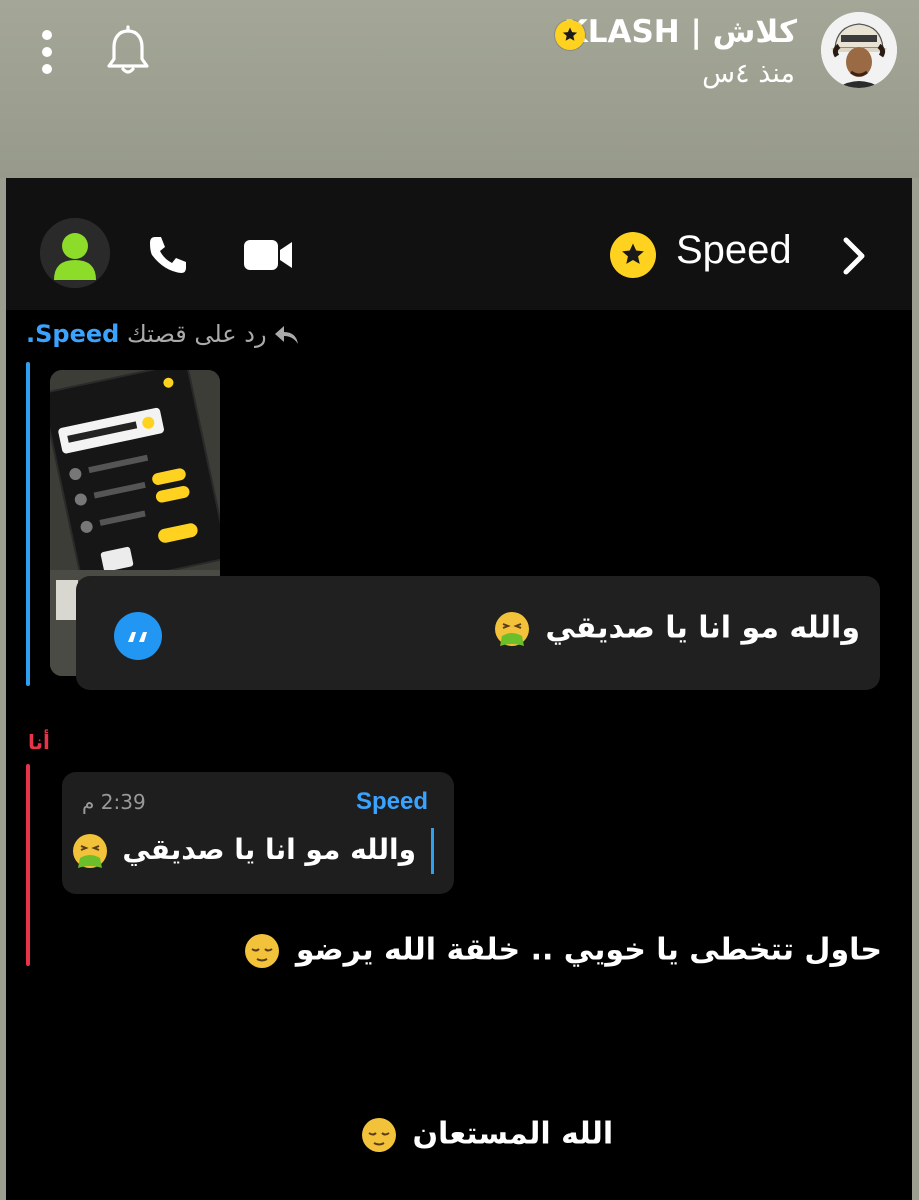  Describe the element at coordinates (734, 250) in the screenshot. I see `contact-name: Speed` at that location.